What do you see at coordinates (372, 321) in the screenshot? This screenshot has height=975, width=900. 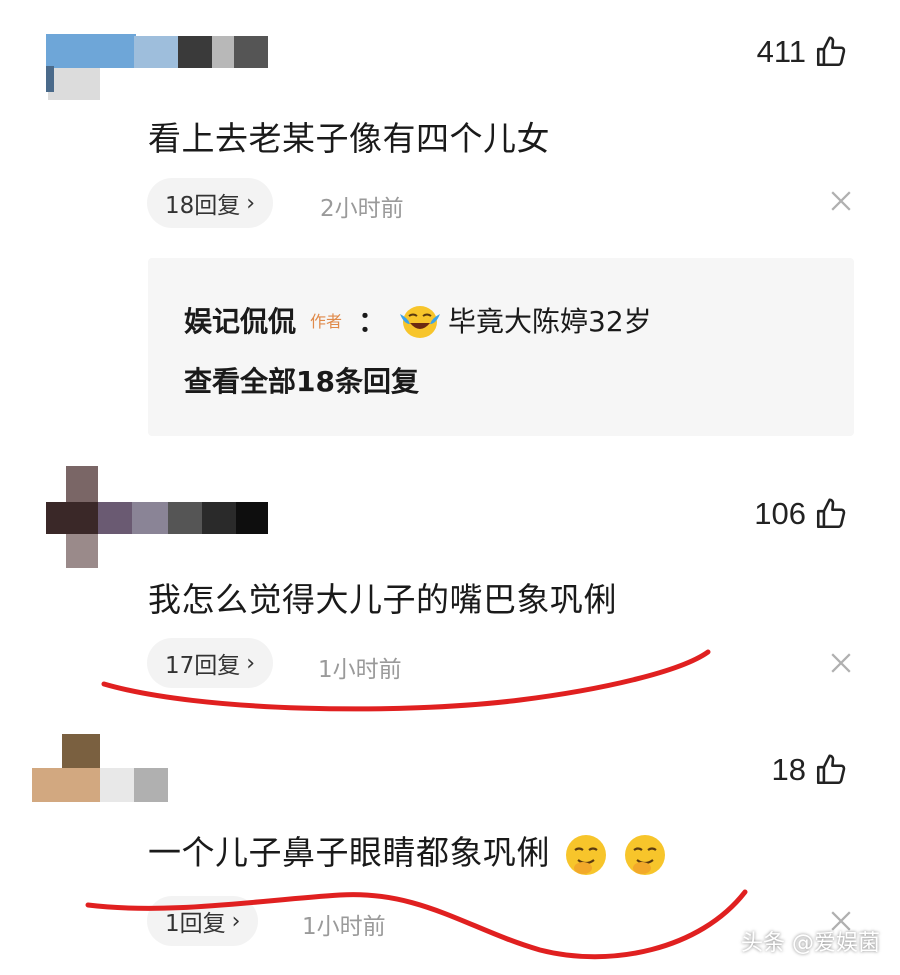 I see `reply-colon: ：` at bounding box center [372, 321].